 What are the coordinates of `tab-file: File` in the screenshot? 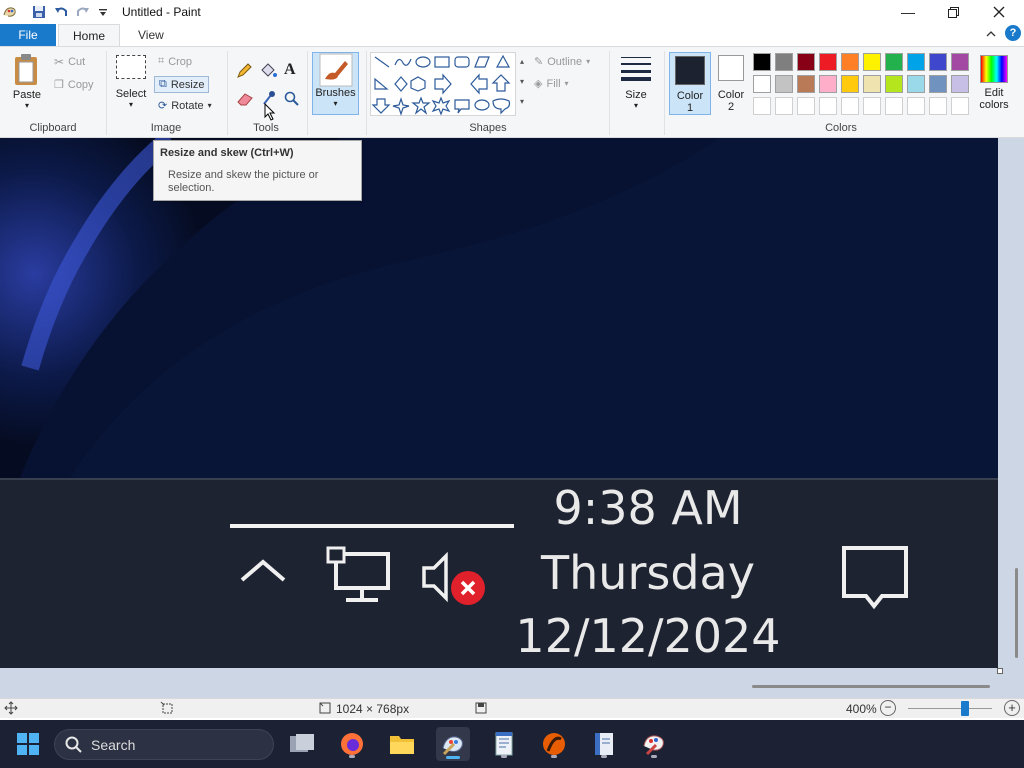 It's located at (28, 35).